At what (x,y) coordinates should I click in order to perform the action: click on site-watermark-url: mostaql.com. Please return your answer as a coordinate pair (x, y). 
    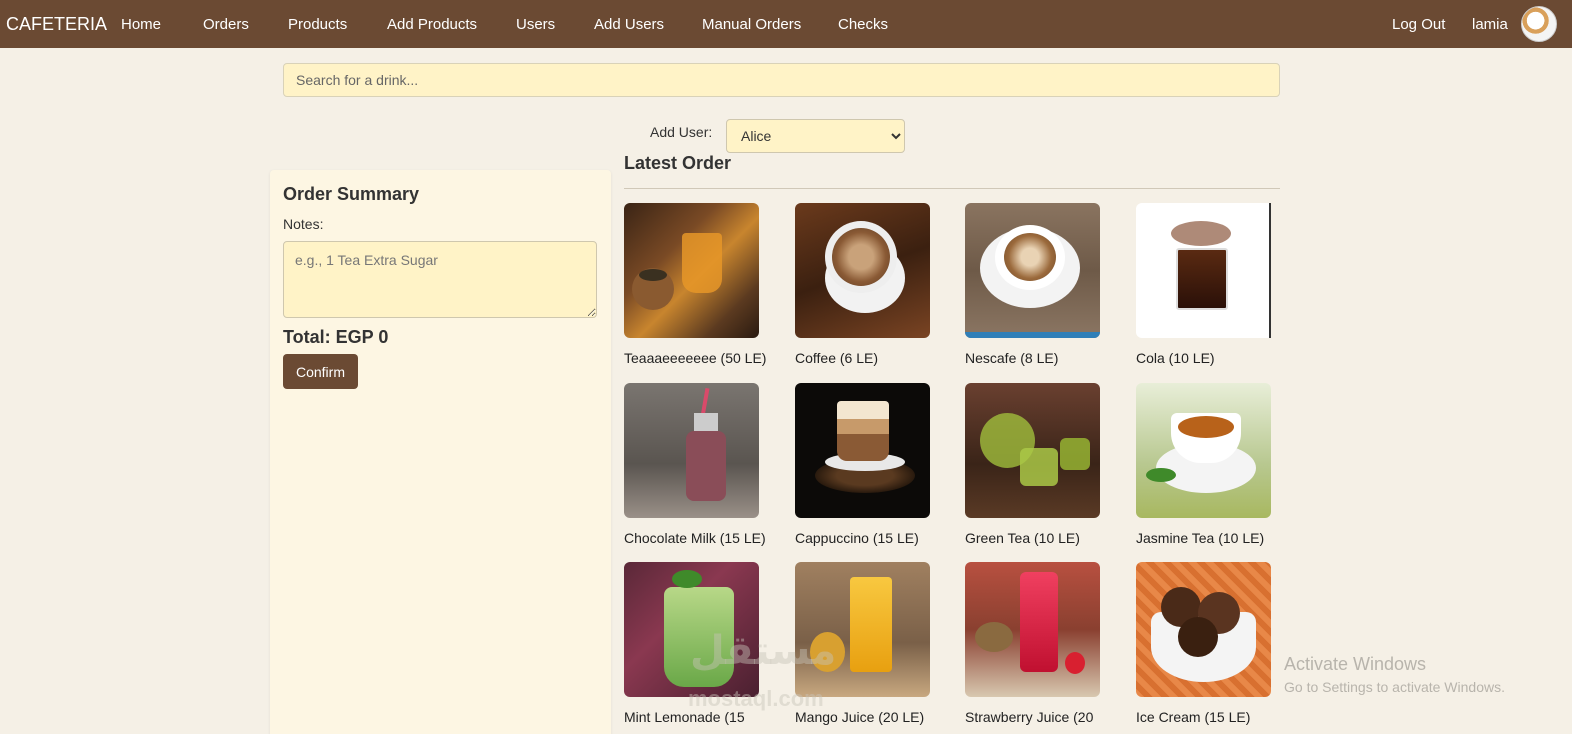
    Looking at the image, I should click on (756, 698).